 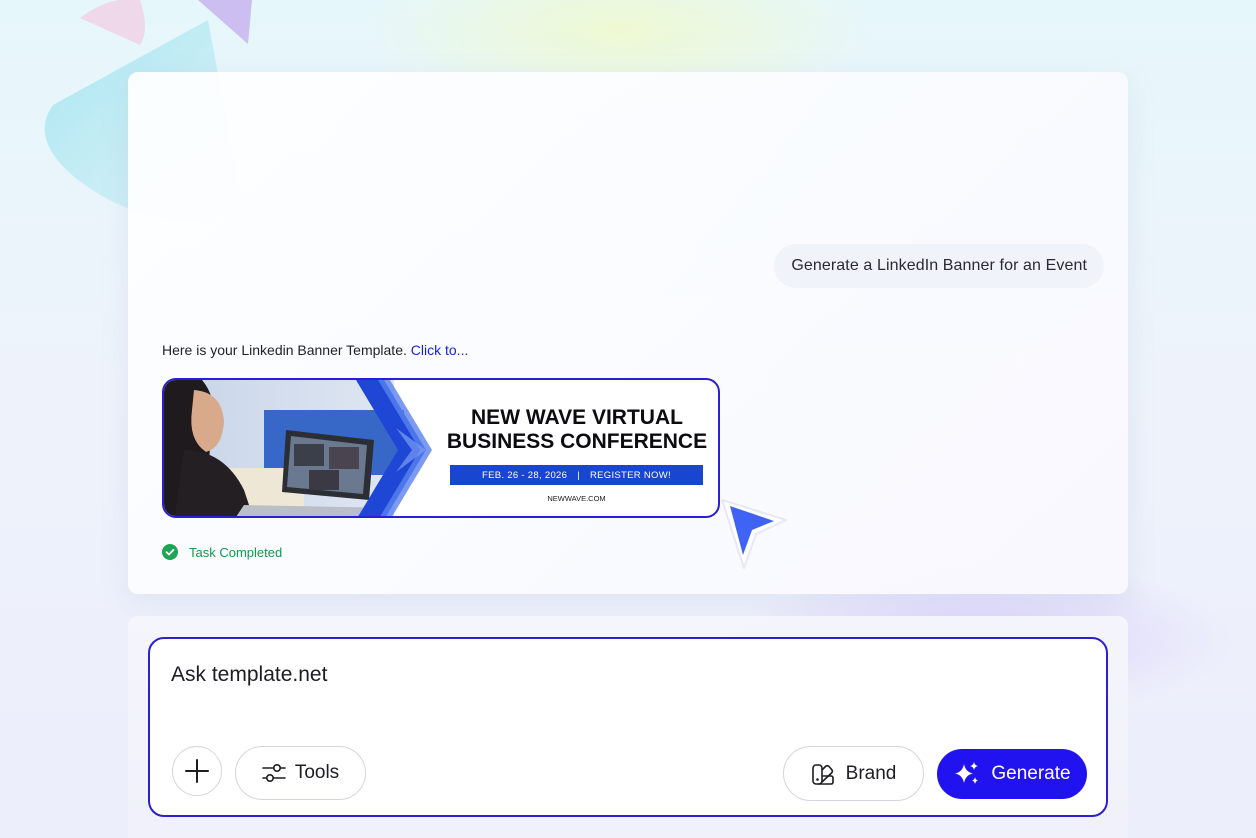 I want to click on tools-button: Tools, so click(x=300, y=773).